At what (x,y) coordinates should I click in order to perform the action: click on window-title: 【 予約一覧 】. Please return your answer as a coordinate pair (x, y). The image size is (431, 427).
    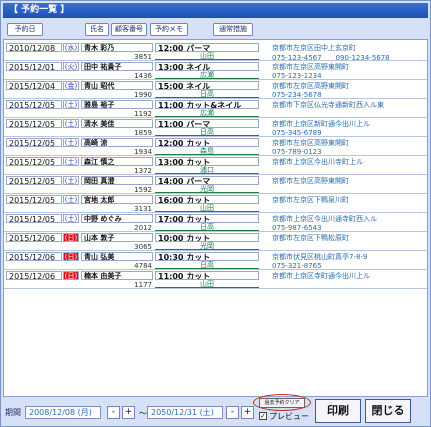
    Looking at the image, I should click on (215, 10).